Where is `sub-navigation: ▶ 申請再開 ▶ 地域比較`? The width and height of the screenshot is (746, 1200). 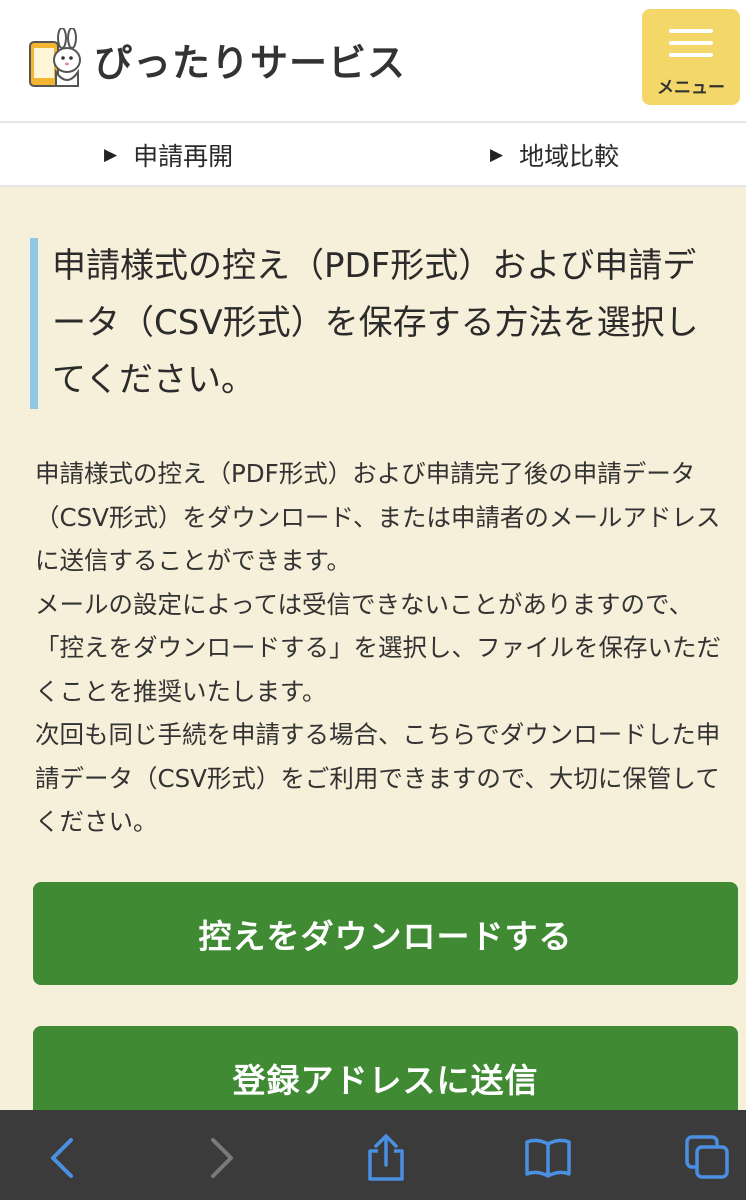 sub-navigation: ▶ 申請再開 ▶ 地域比較 is located at coordinates (373, 155).